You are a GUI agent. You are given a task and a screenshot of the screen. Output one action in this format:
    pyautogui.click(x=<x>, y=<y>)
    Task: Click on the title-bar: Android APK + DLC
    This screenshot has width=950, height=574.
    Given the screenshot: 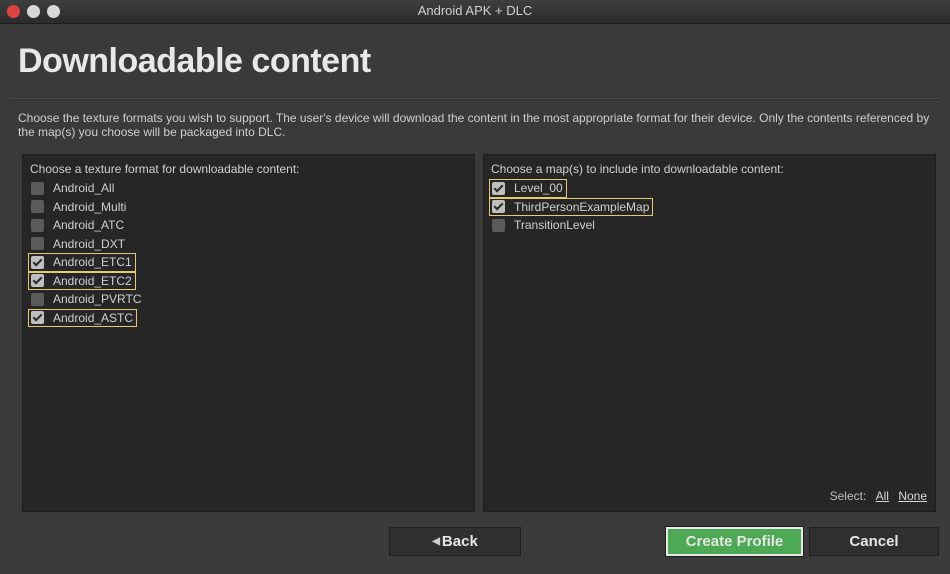 What is the action you would take?
    pyautogui.click(x=475, y=12)
    